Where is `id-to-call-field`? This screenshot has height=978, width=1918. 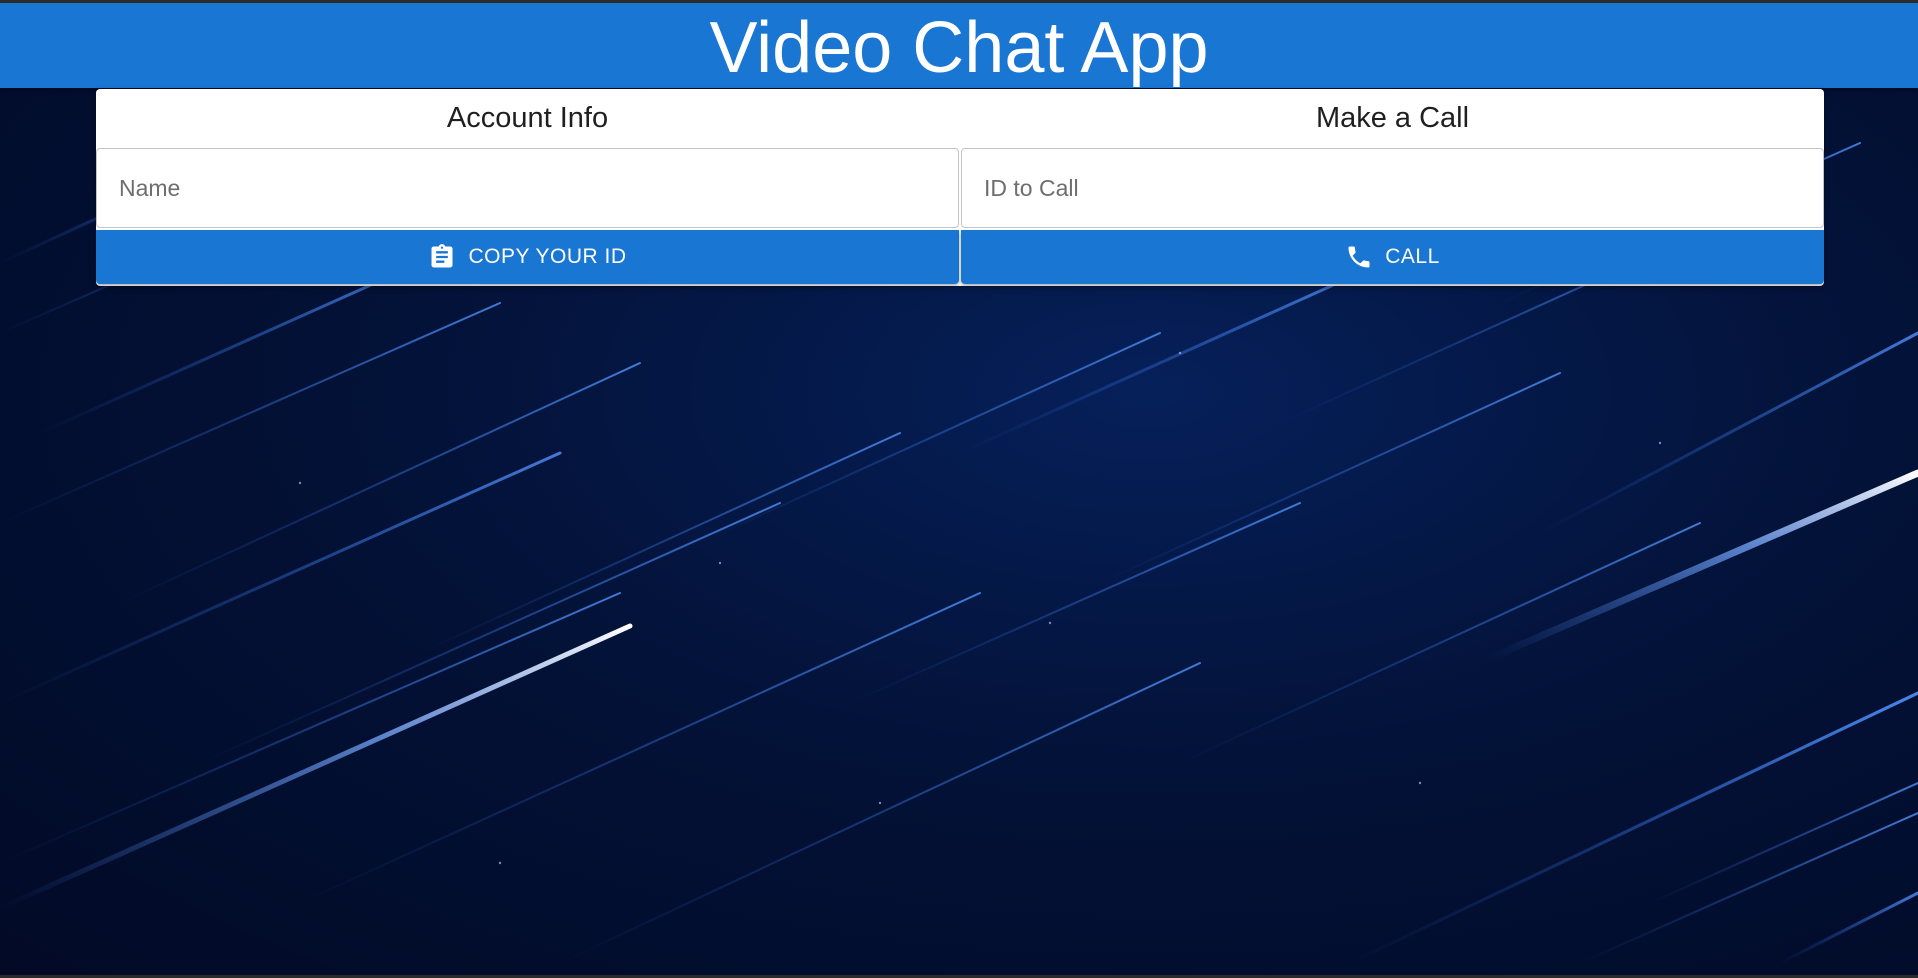
id-to-call-field is located at coordinates (1392, 188).